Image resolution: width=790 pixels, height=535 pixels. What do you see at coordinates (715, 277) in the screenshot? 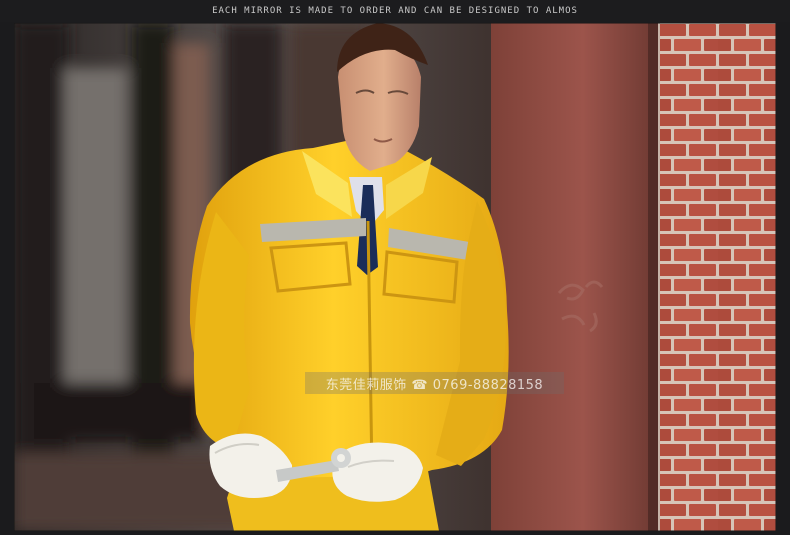
I see `brick-wall` at bounding box center [715, 277].